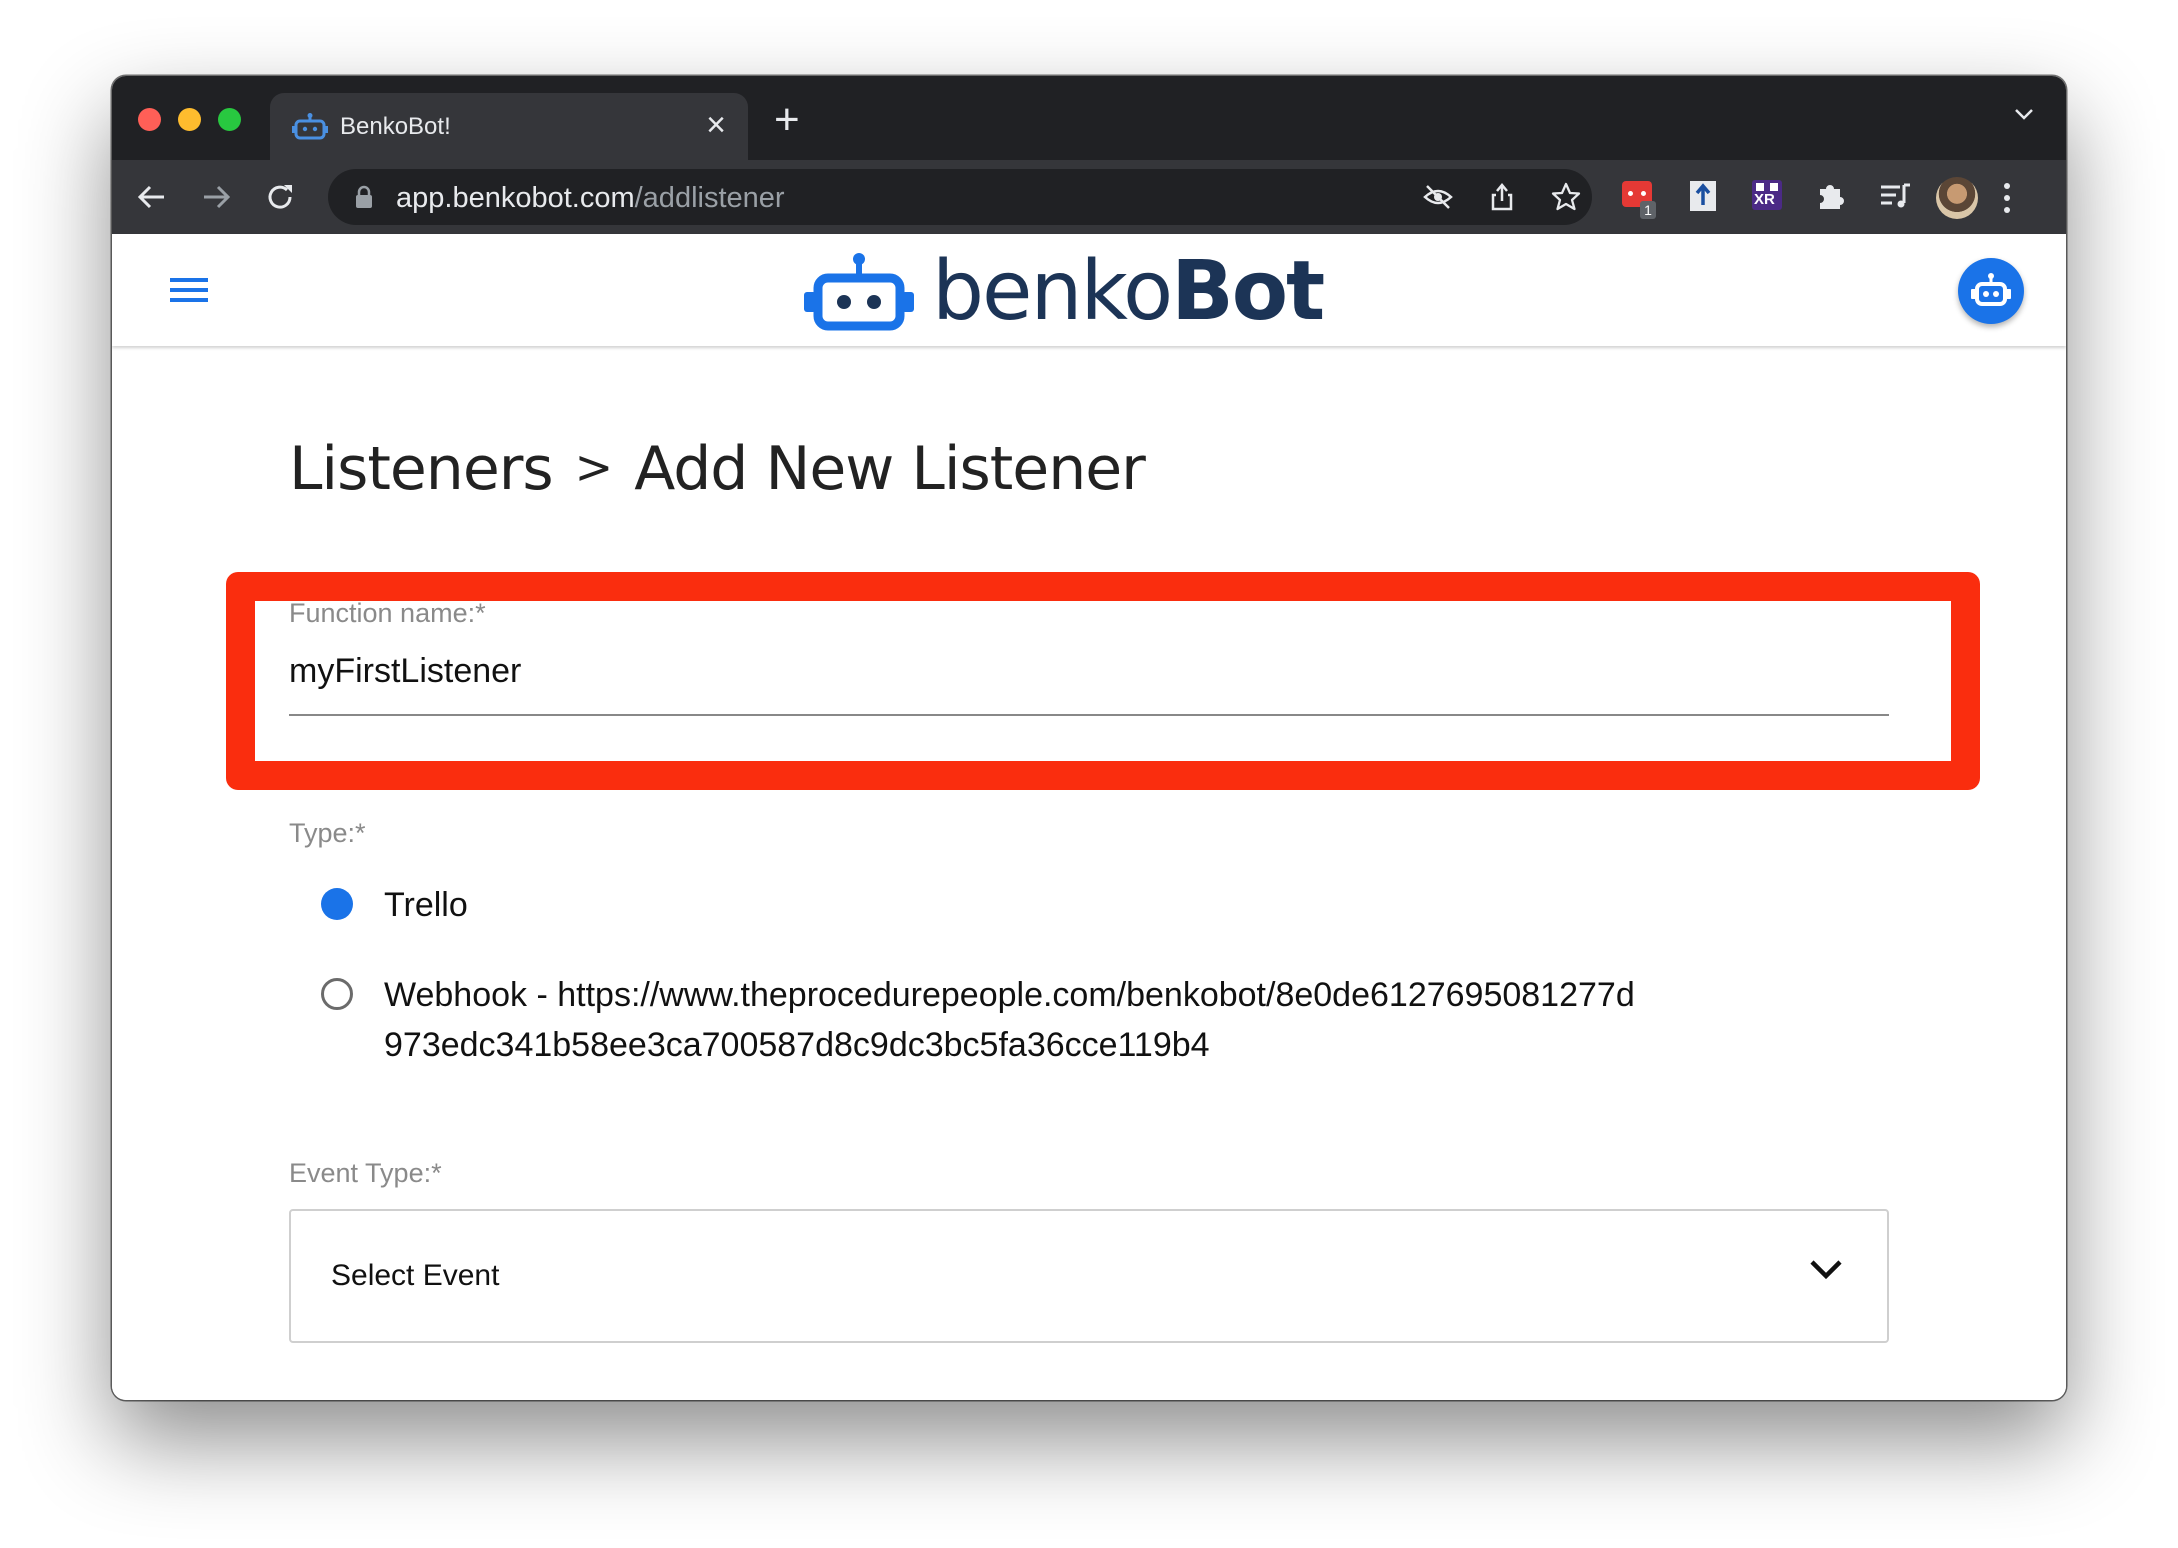 This screenshot has height=1548, width=2178. I want to click on new-tab-button: +, so click(787, 120).